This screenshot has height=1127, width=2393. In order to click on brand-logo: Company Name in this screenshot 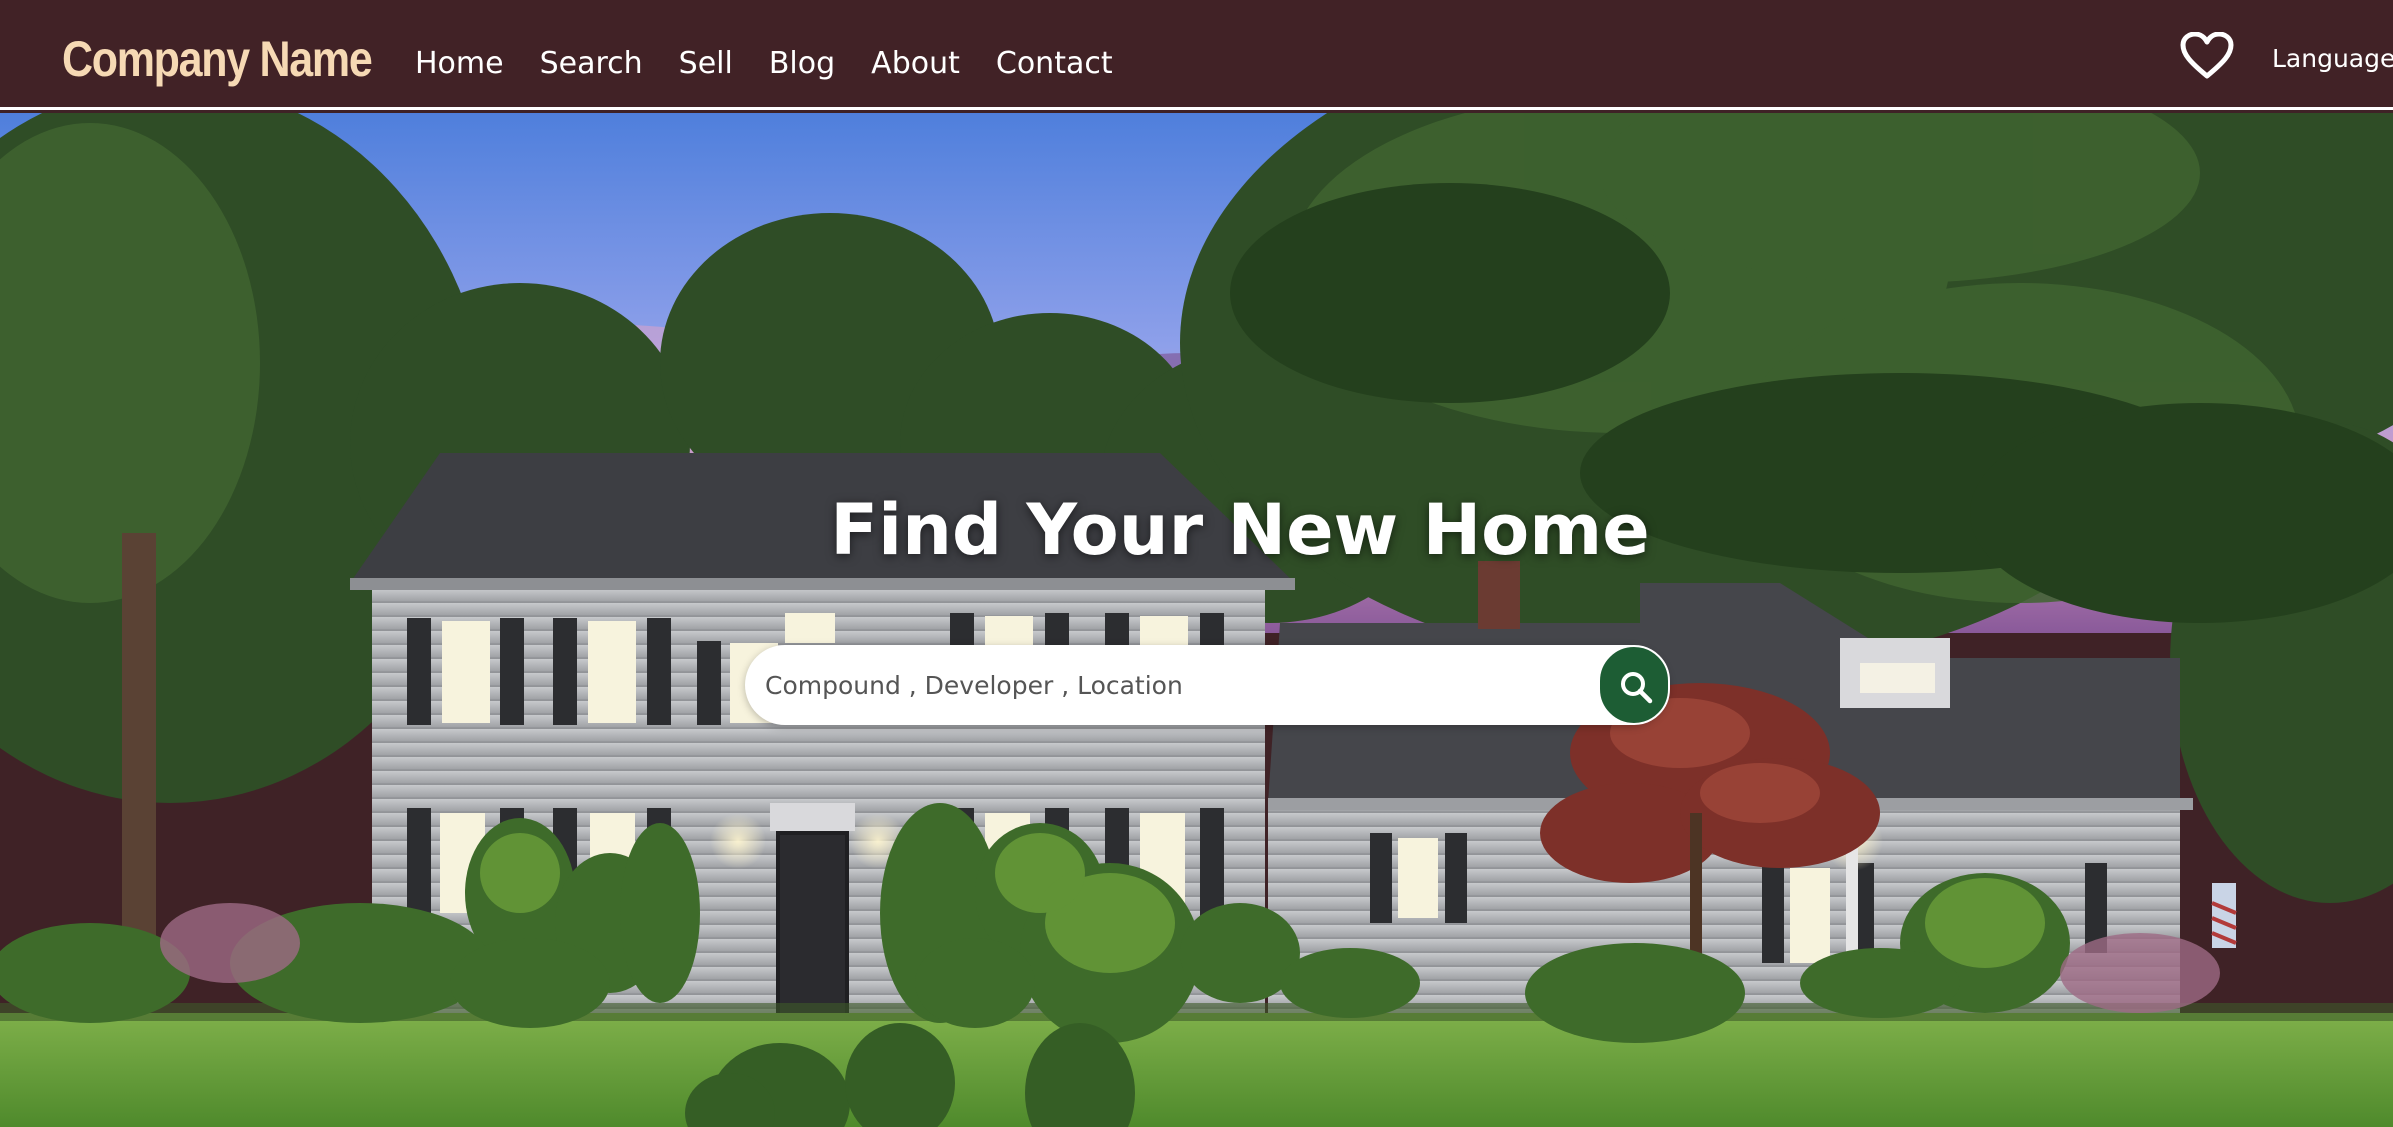, I will do `click(217, 59)`.